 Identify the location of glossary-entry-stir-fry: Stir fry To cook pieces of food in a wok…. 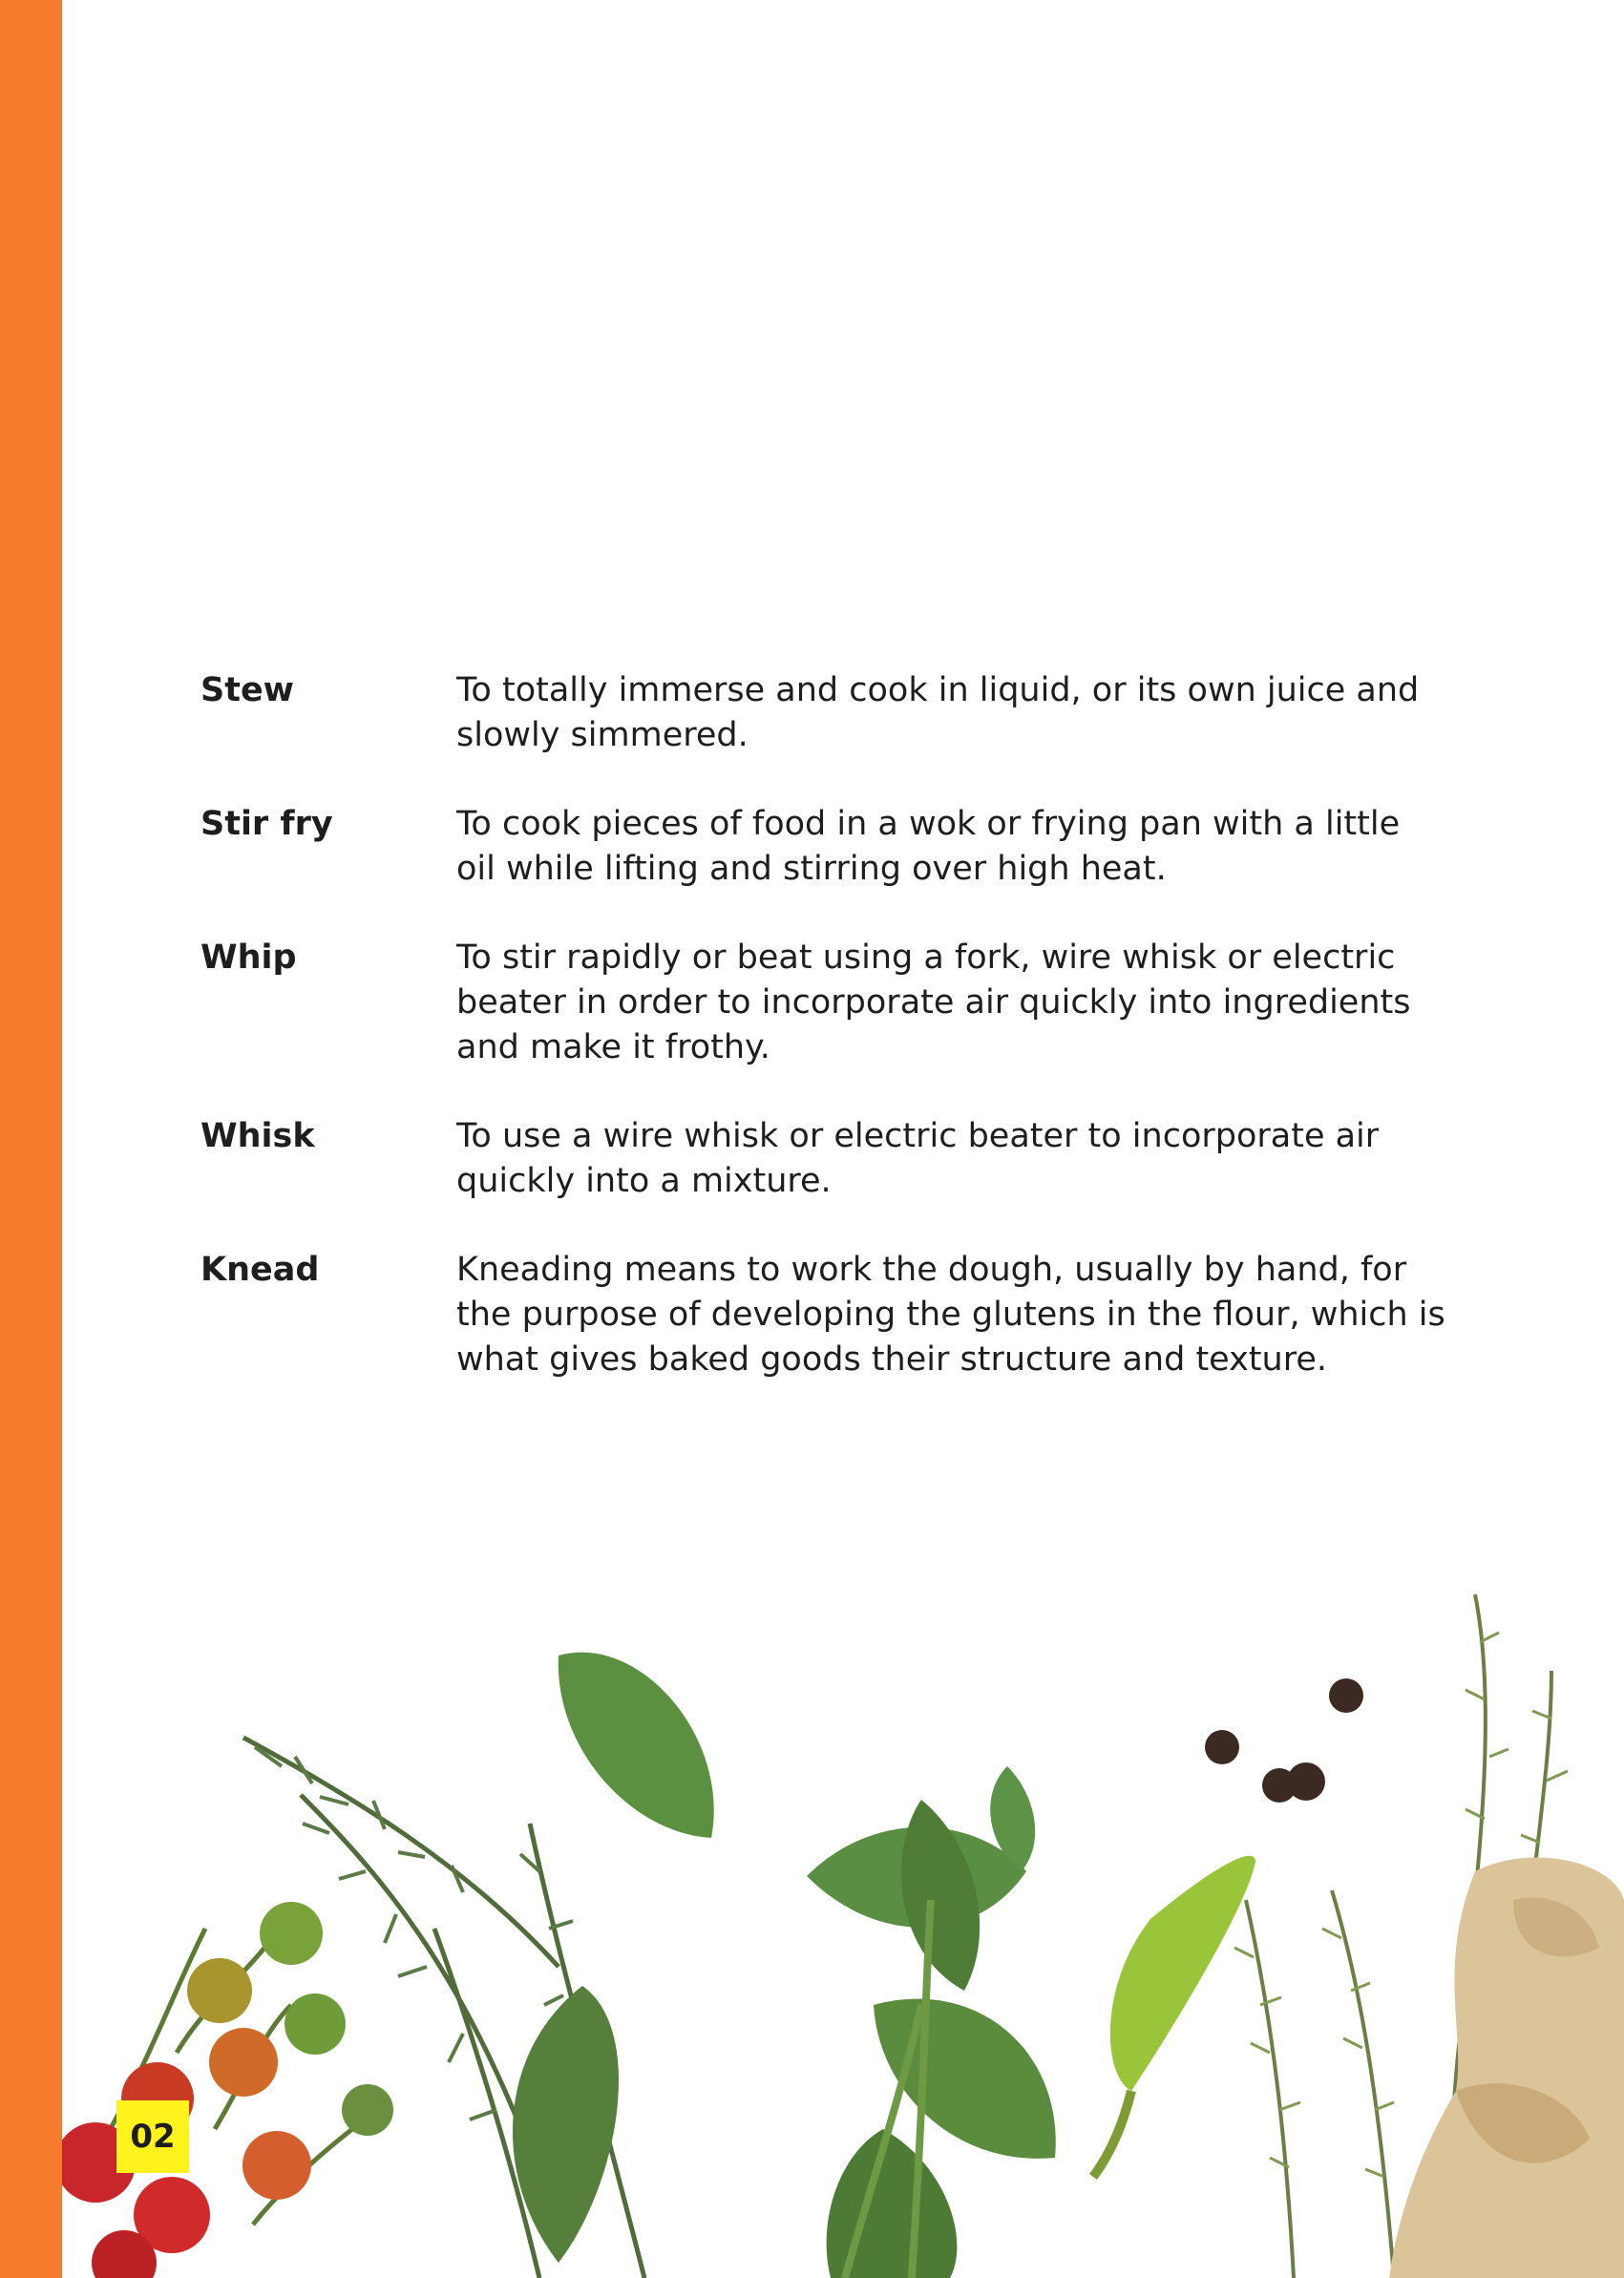
(830, 847).